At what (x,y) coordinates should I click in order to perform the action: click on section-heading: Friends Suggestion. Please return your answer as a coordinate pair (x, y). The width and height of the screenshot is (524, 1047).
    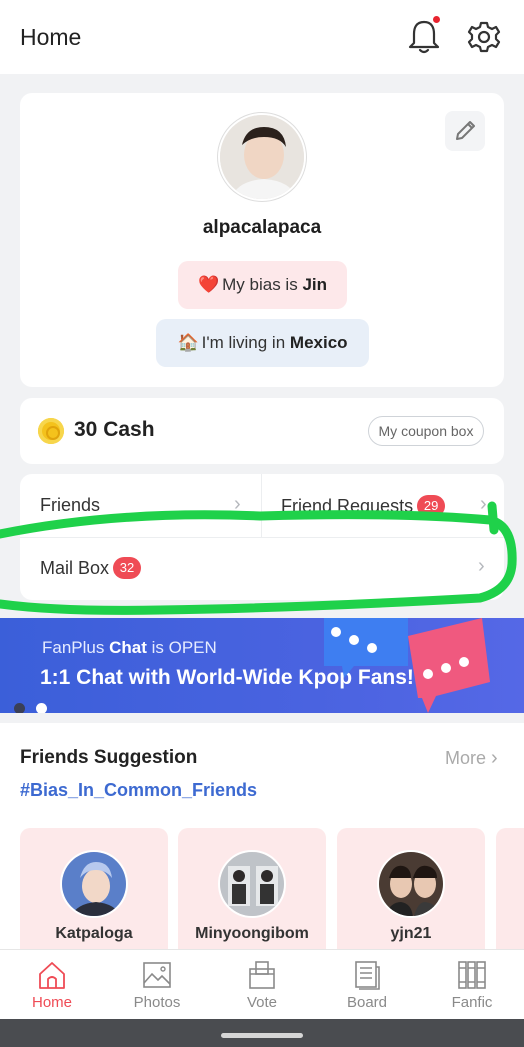
    Looking at the image, I should click on (109, 757).